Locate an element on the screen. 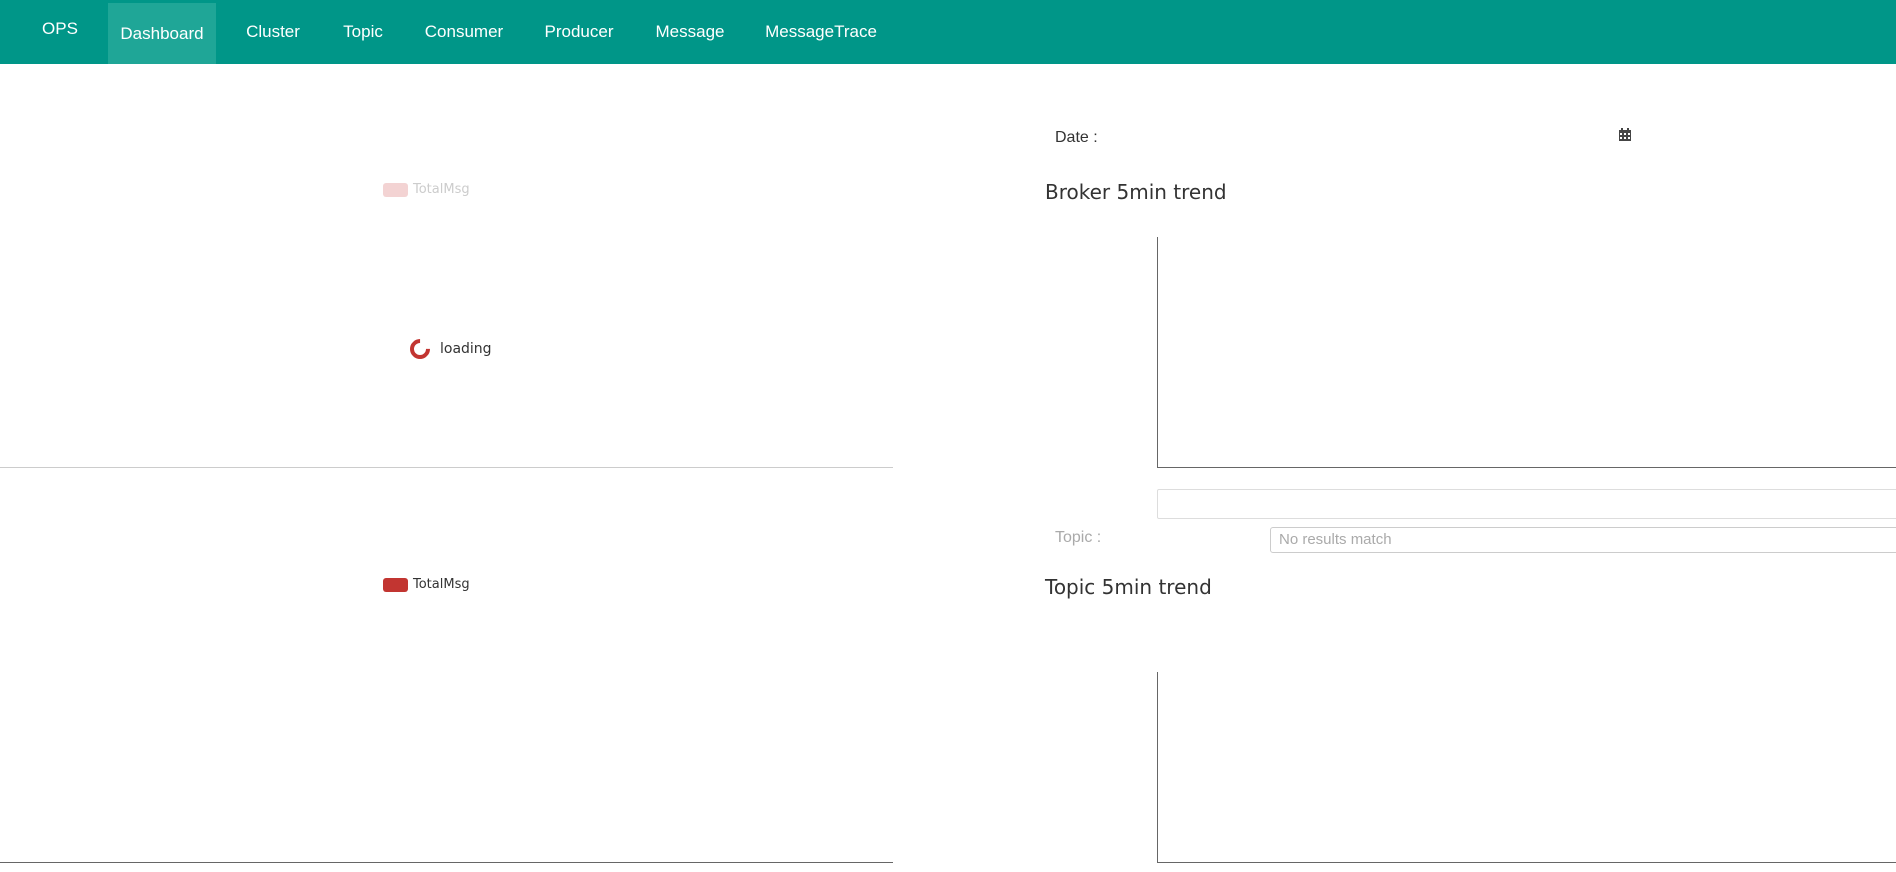  topic-select: No results match is located at coordinates (1583, 540).